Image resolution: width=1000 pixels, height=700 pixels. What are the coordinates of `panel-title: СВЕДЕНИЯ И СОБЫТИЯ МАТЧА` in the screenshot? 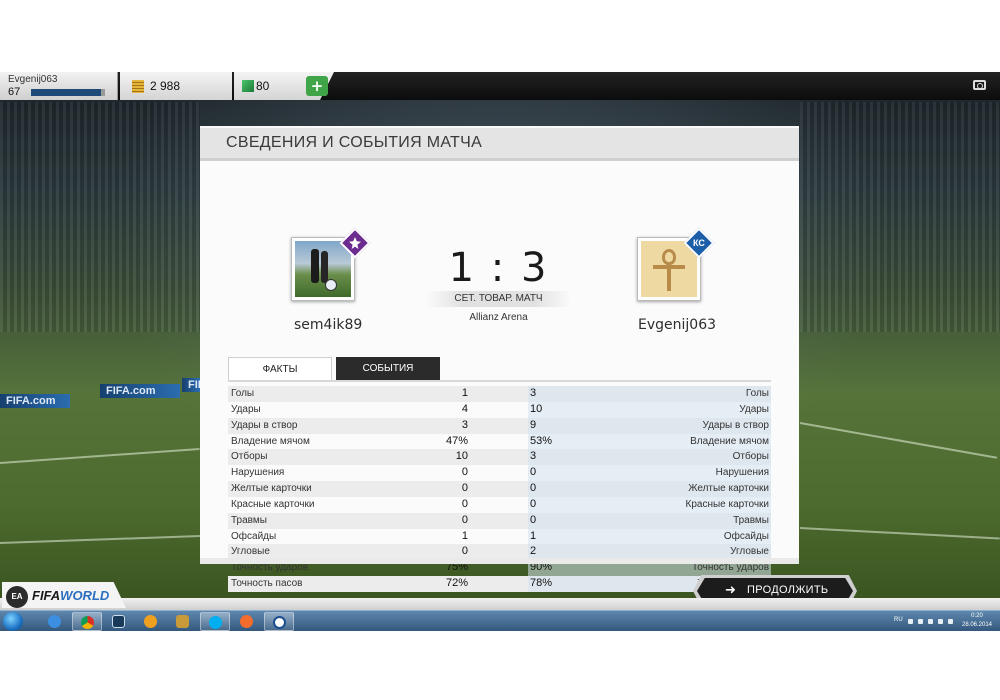 It's located at (354, 142).